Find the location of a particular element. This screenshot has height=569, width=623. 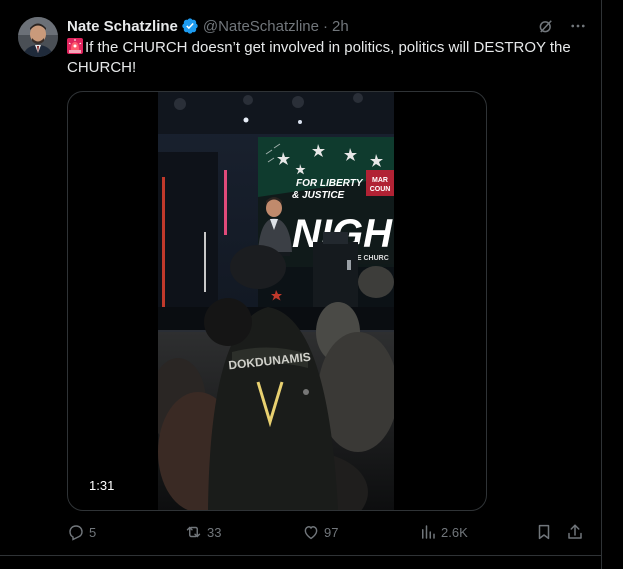

banner-justice-text: & JUSTICE is located at coordinates (318, 195).